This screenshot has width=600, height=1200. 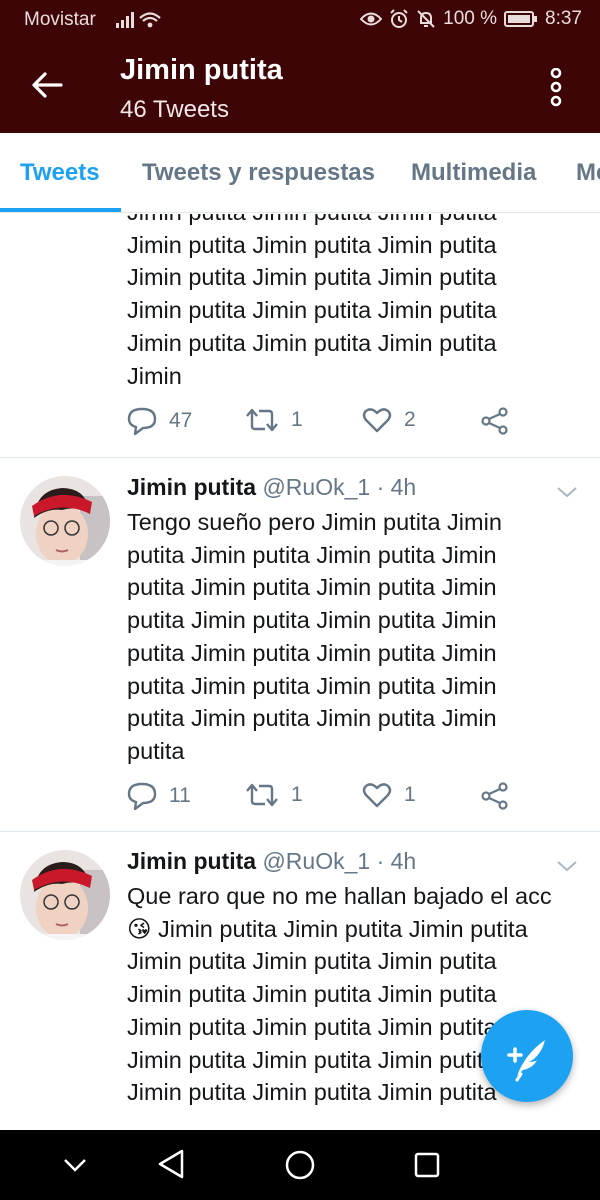 I want to click on profile-tabs: Tweets Tweets y respuestas Multimedia Me, so click(x=300, y=173).